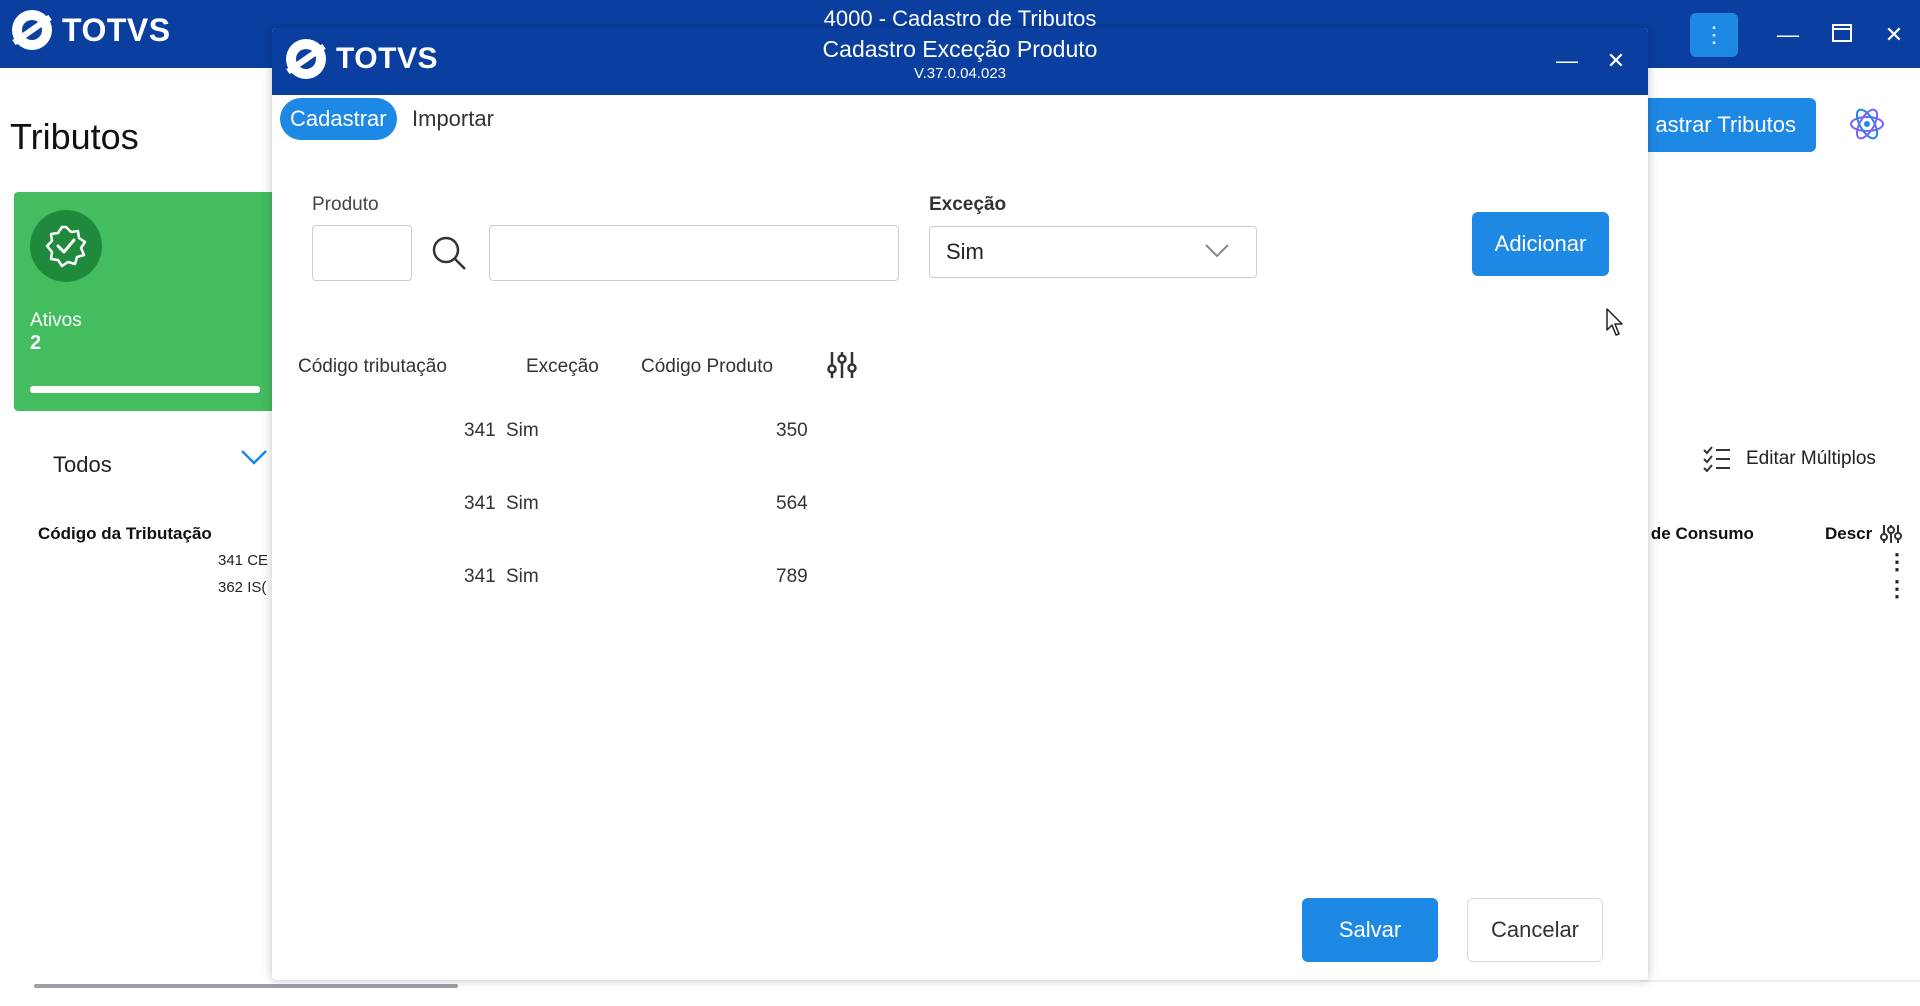  Describe the element at coordinates (1894, 35) in the screenshot. I see `close-button: ✕` at that location.